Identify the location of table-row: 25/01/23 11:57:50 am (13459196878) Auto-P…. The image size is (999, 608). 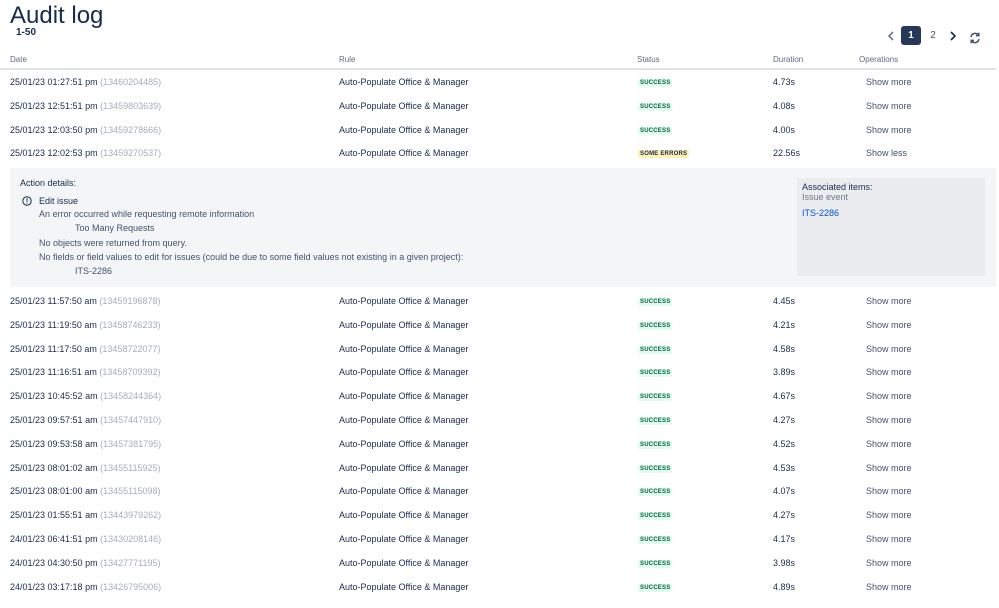
(498, 301).